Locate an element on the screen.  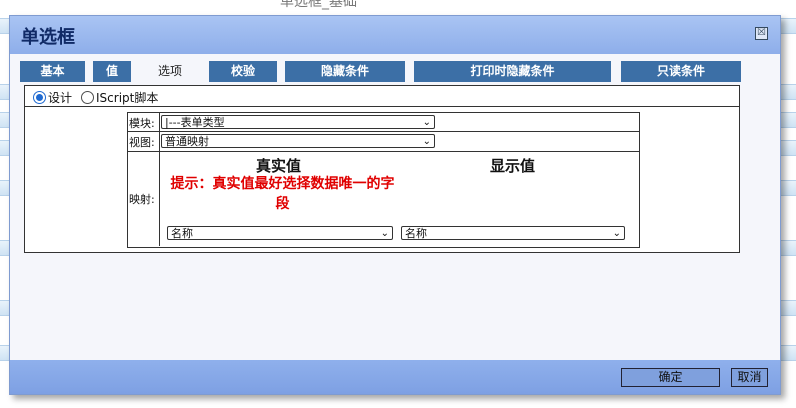
mapping-label-cell: 映射: is located at coordinates (144, 199).